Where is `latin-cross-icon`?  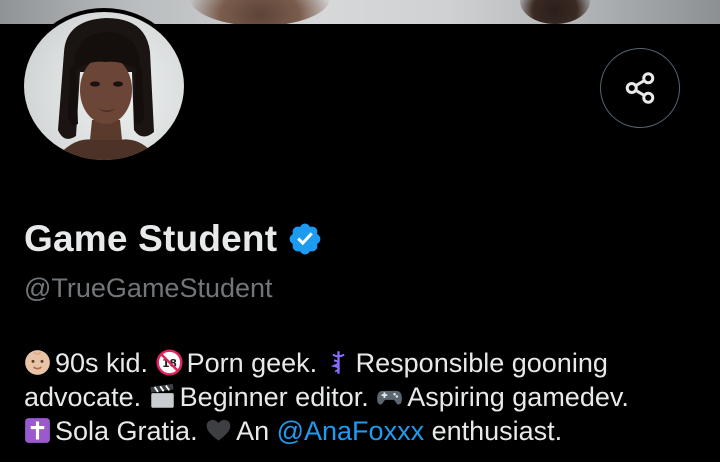 latin-cross-icon is located at coordinates (37, 430).